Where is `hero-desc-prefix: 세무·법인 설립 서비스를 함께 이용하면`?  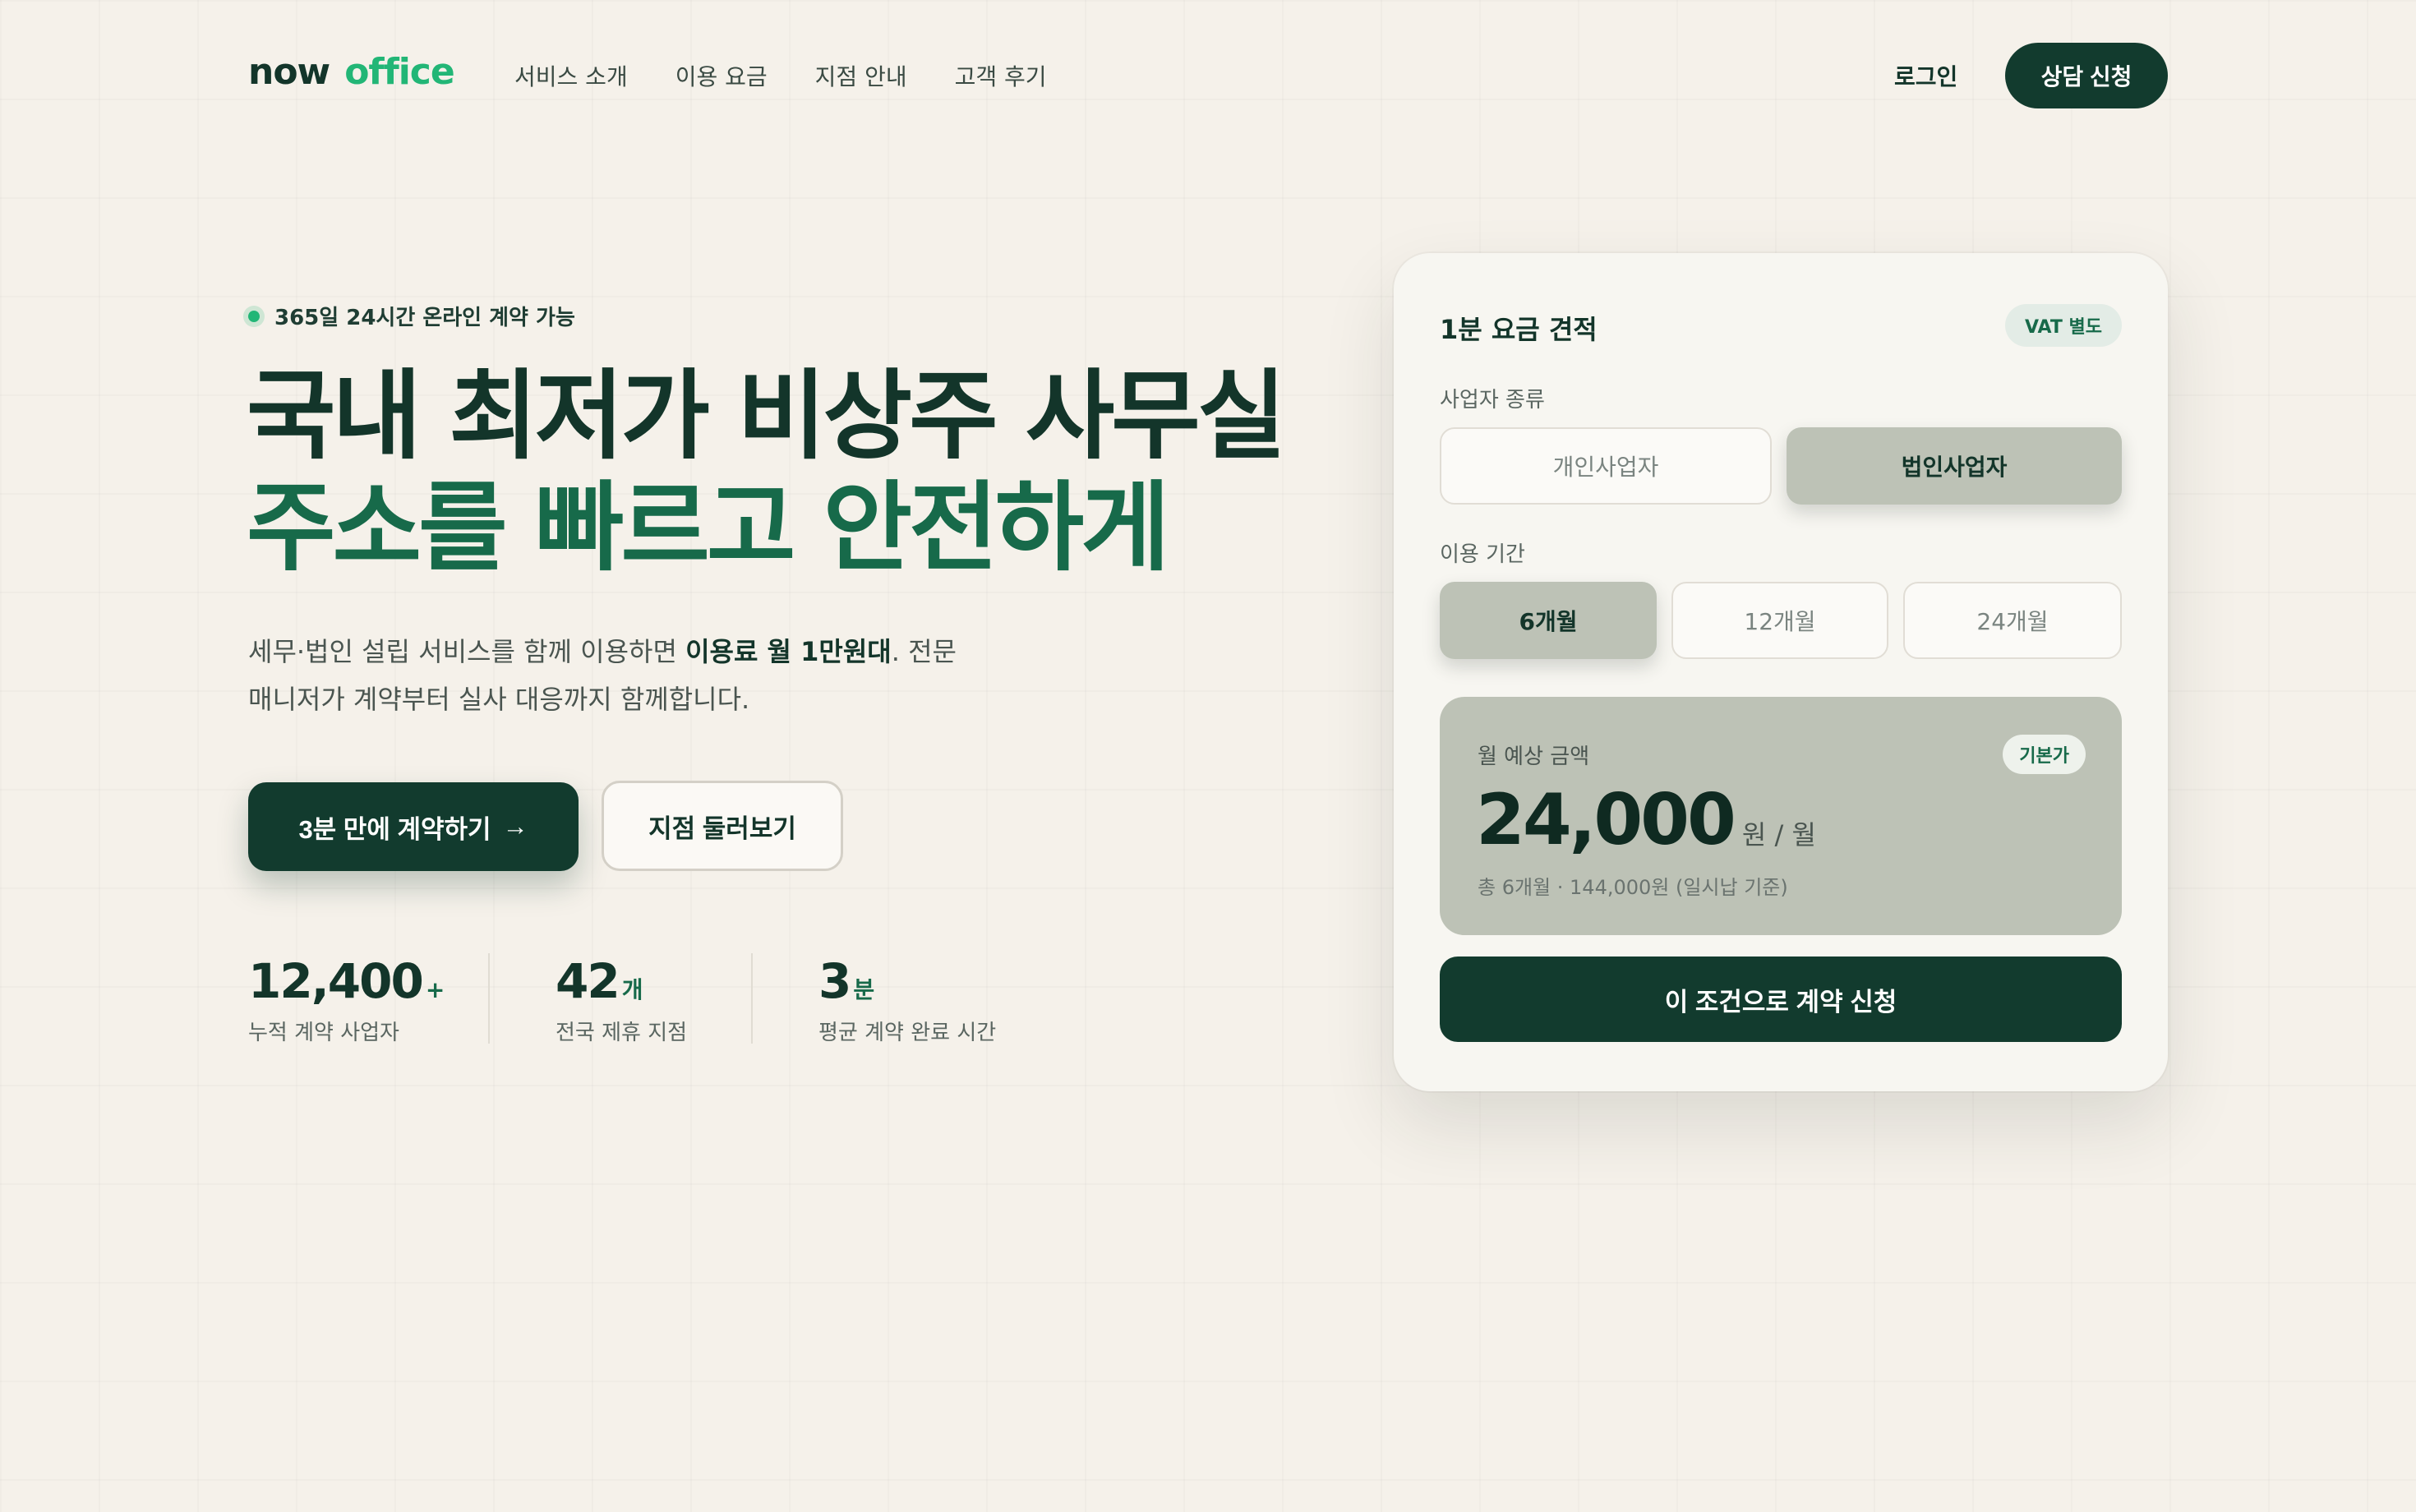
hero-desc-prefix: 세무·법인 설립 서비스를 함께 이용하면 is located at coordinates (467, 652).